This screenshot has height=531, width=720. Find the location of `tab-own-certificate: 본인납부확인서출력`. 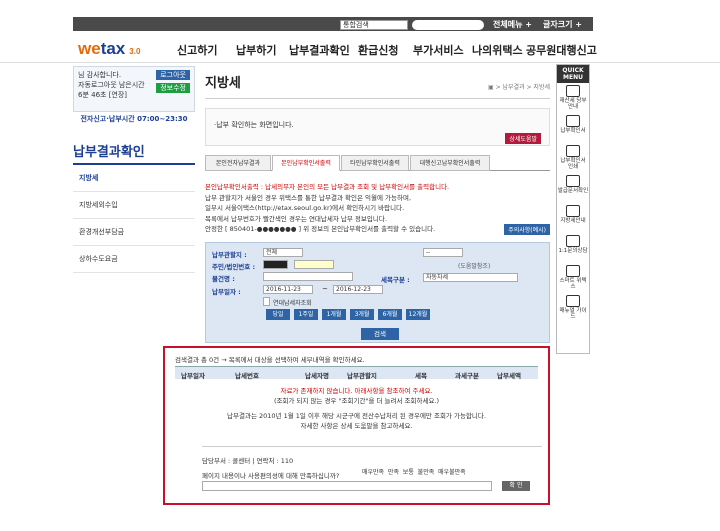

tab-own-certificate: 본인납부확인서출력 is located at coordinates (306, 163).